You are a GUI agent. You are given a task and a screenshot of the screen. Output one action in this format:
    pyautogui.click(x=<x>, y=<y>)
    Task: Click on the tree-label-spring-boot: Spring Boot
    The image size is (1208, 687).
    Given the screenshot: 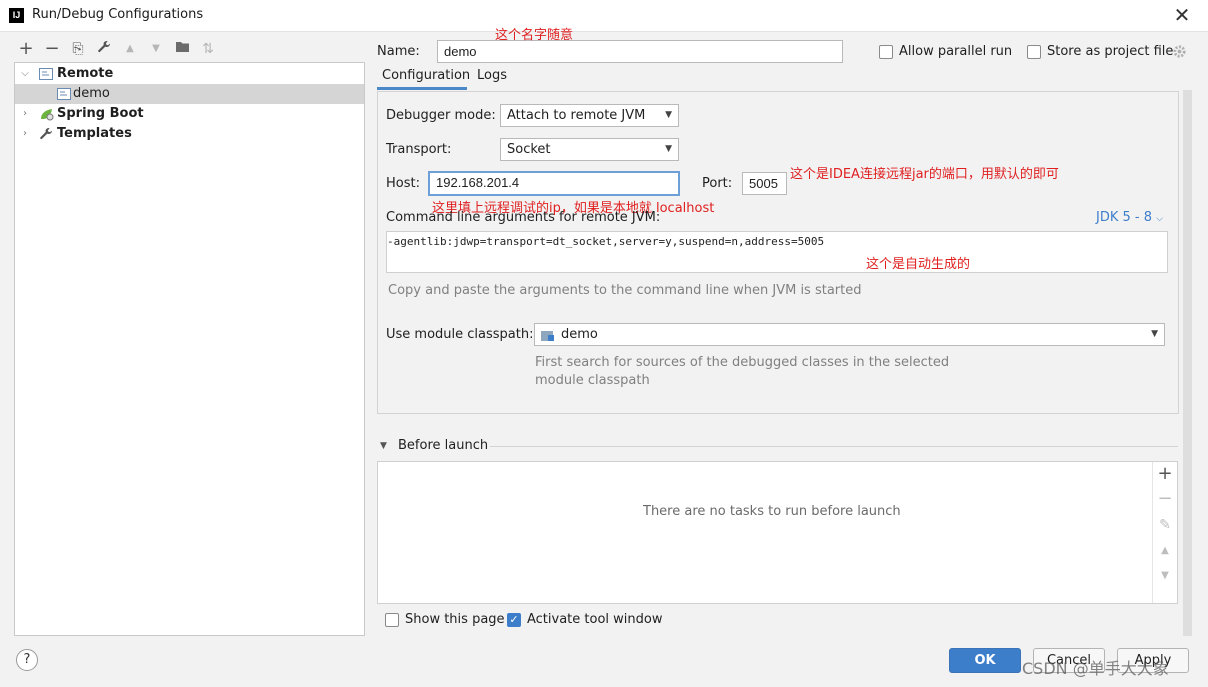 What is the action you would take?
    pyautogui.click(x=100, y=113)
    